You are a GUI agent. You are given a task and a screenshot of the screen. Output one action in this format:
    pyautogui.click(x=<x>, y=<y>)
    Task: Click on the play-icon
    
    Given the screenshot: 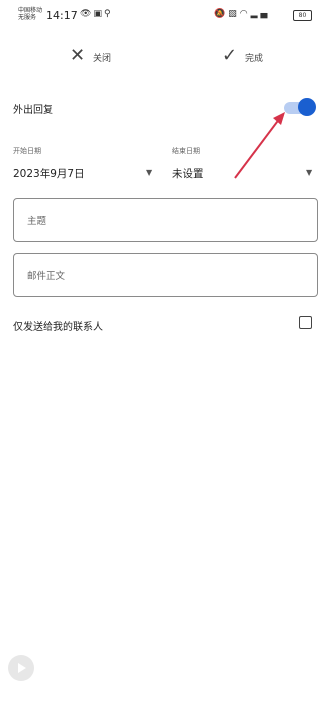 What is the action you would take?
    pyautogui.click(x=22, y=668)
    